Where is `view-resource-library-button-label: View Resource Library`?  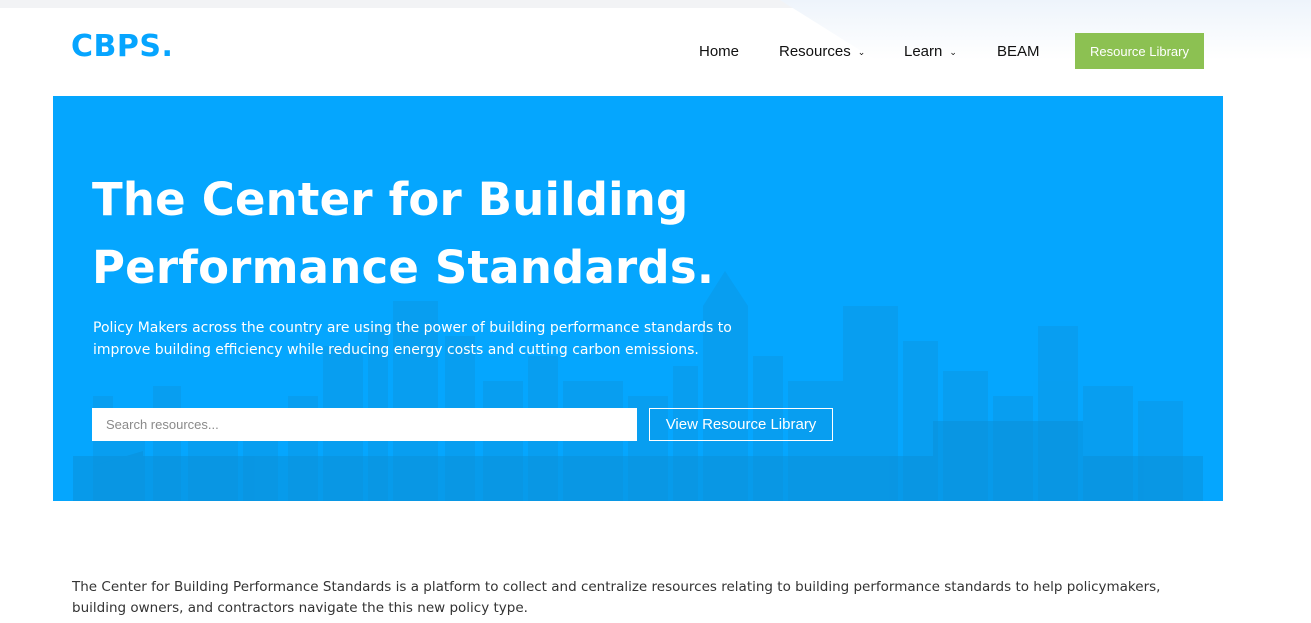 view-resource-library-button-label: View Resource Library is located at coordinates (741, 424).